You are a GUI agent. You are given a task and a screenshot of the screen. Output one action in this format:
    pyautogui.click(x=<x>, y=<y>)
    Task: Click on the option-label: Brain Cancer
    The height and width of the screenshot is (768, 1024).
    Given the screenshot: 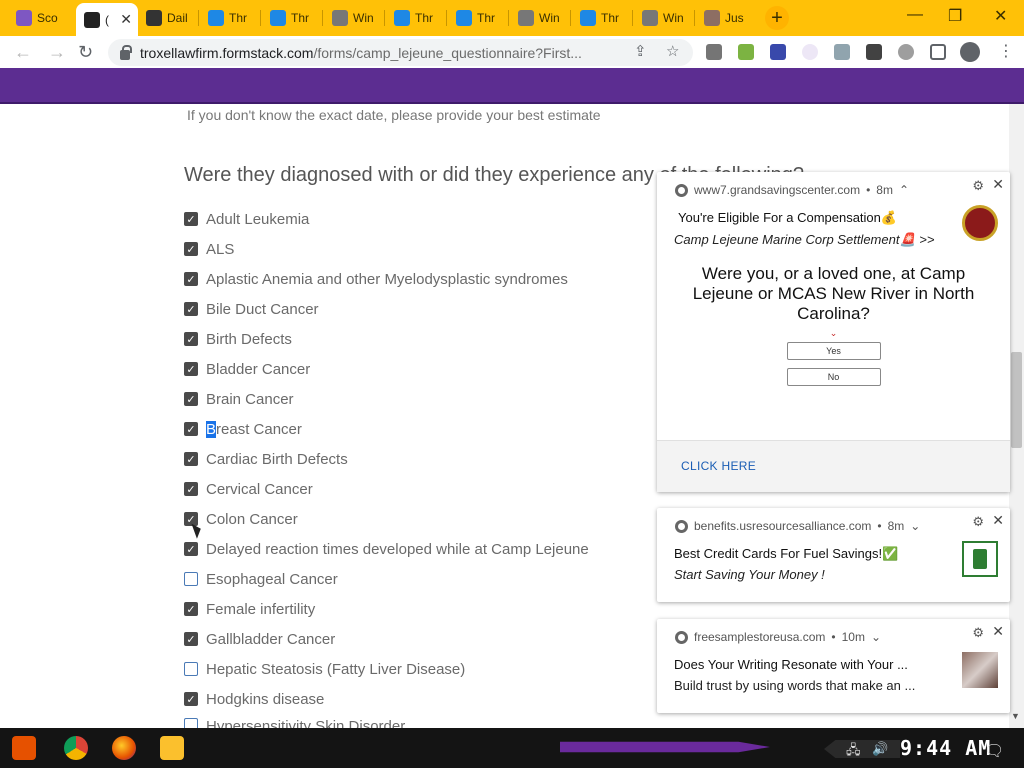 What is the action you would take?
    pyautogui.click(x=250, y=399)
    